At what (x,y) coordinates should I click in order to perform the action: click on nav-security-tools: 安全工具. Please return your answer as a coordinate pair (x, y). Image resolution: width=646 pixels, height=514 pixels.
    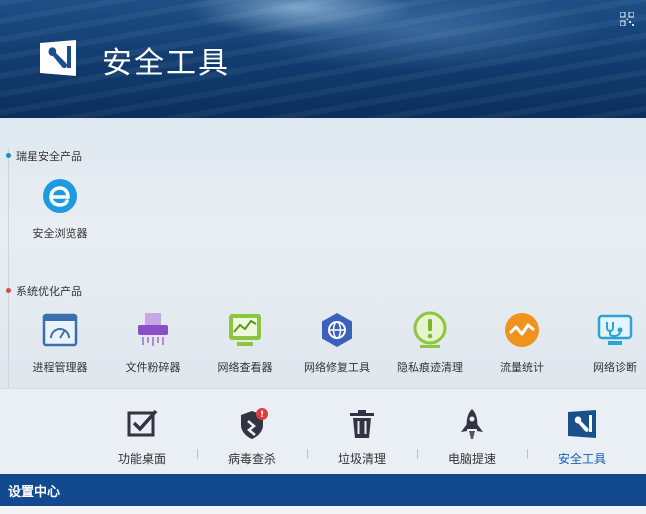
    Looking at the image, I should click on (582, 437).